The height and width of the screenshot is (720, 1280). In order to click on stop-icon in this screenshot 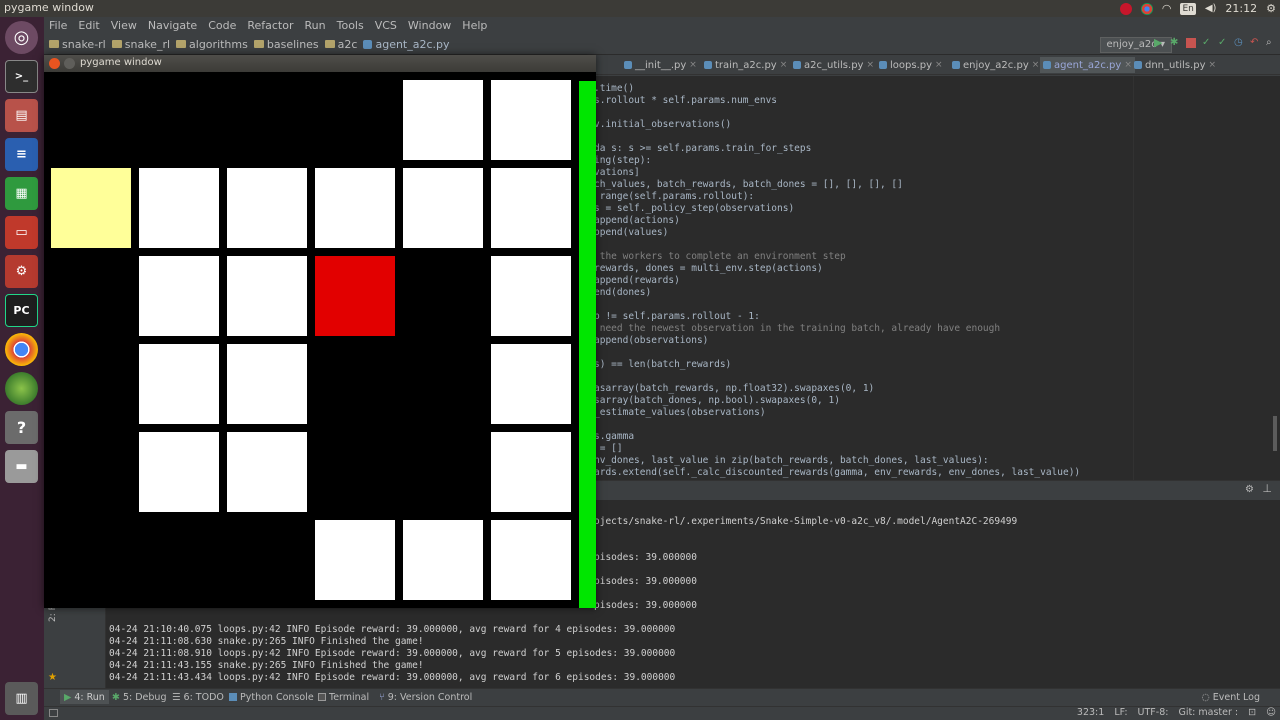, I will do `click(1191, 43)`.